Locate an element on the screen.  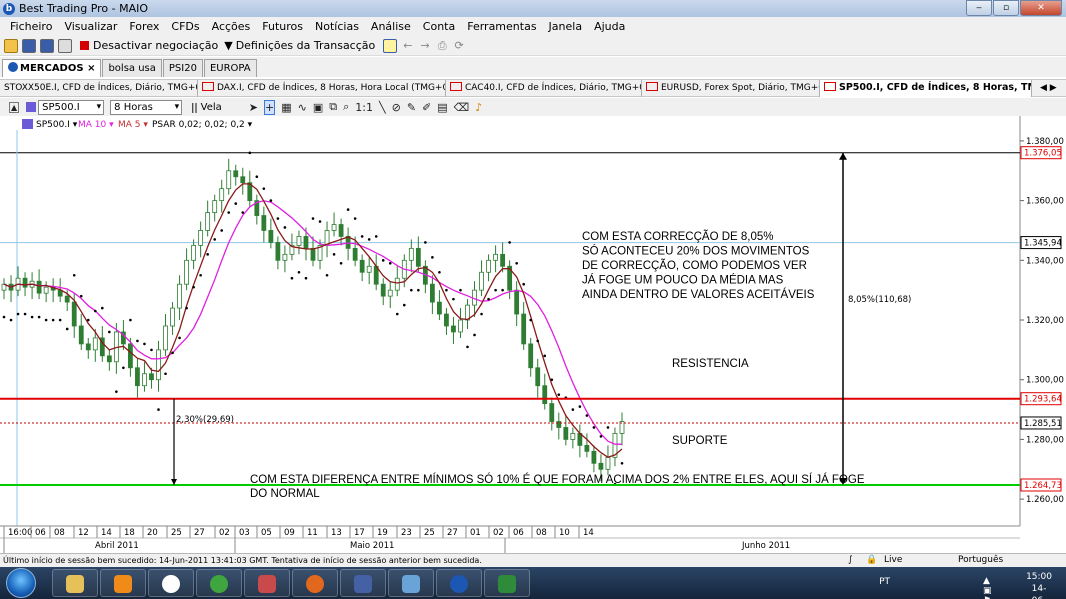
price-tick-label: 1.260,00 is located at coordinates (1045, 500).